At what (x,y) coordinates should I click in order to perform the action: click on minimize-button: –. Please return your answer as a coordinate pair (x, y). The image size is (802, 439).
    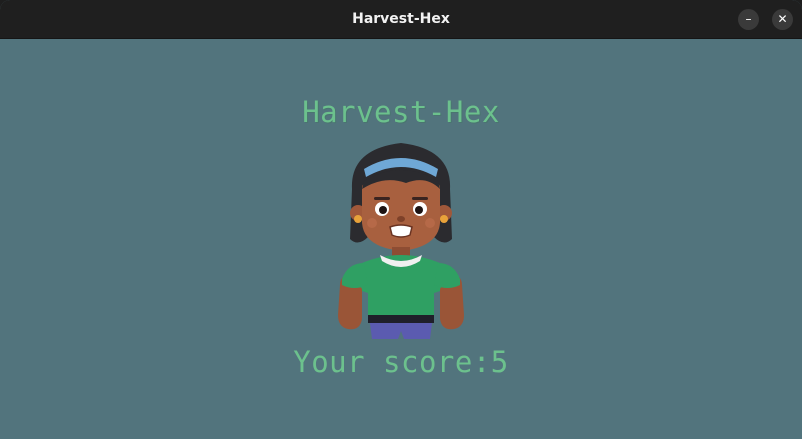
    Looking at the image, I should click on (748, 19).